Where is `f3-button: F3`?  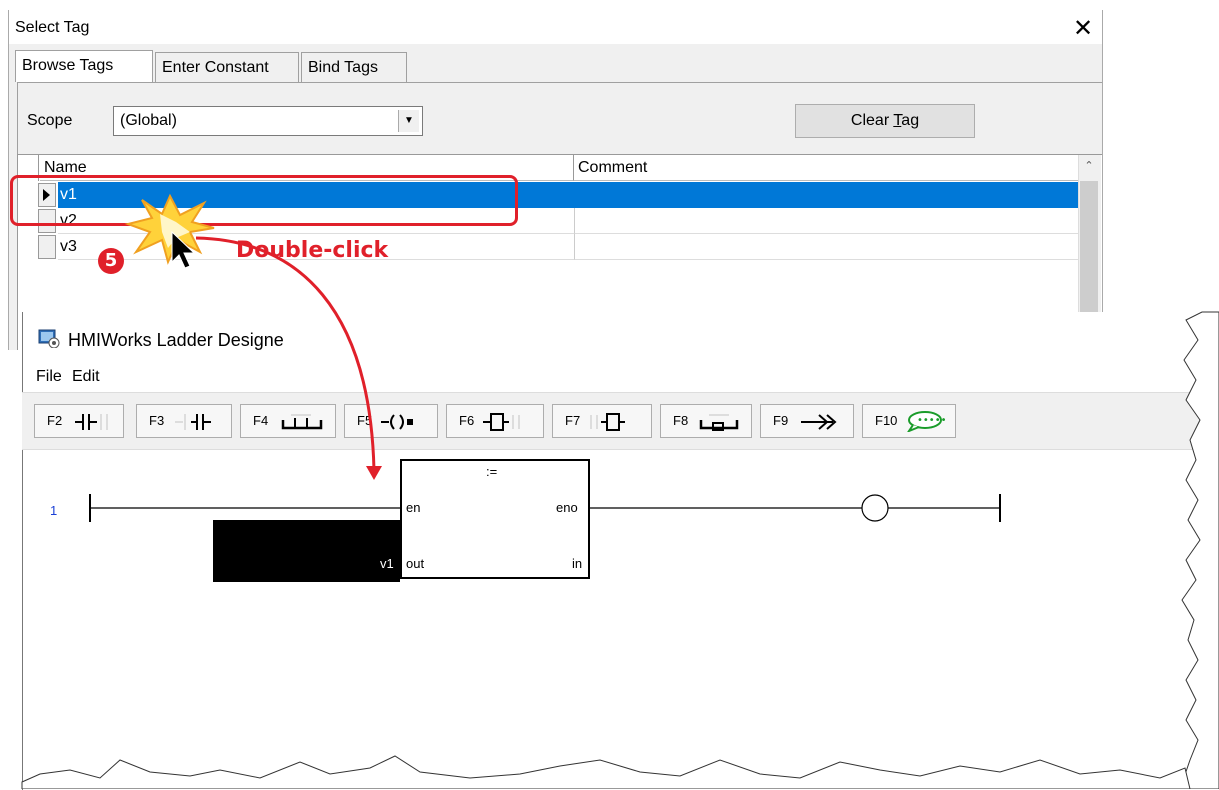
f3-button: F3 is located at coordinates (184, 421).